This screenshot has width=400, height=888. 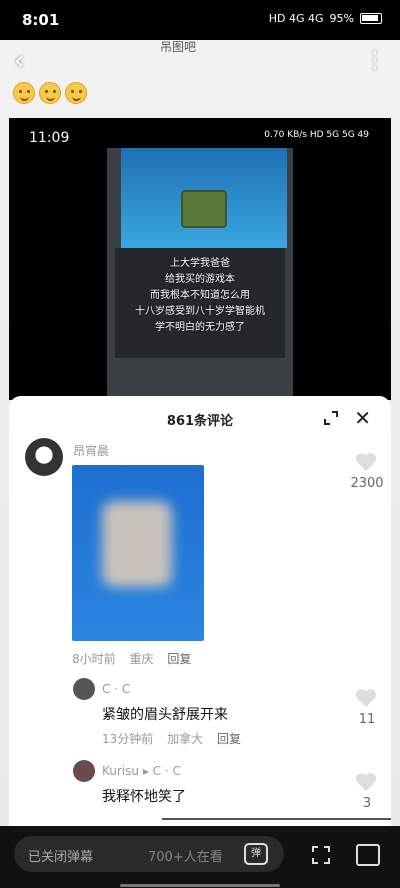 I want to click on laptop-screen, so click(x=204, y=198).